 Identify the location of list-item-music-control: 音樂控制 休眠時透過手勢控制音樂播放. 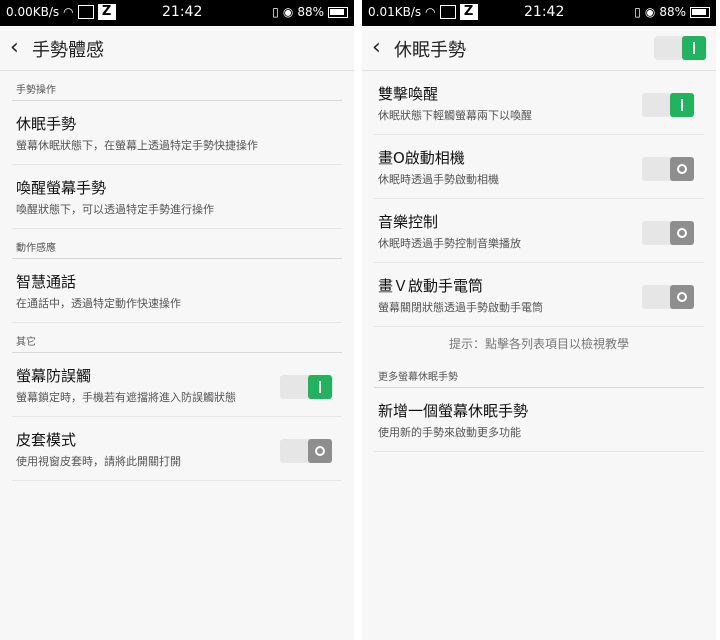
(539, 231).